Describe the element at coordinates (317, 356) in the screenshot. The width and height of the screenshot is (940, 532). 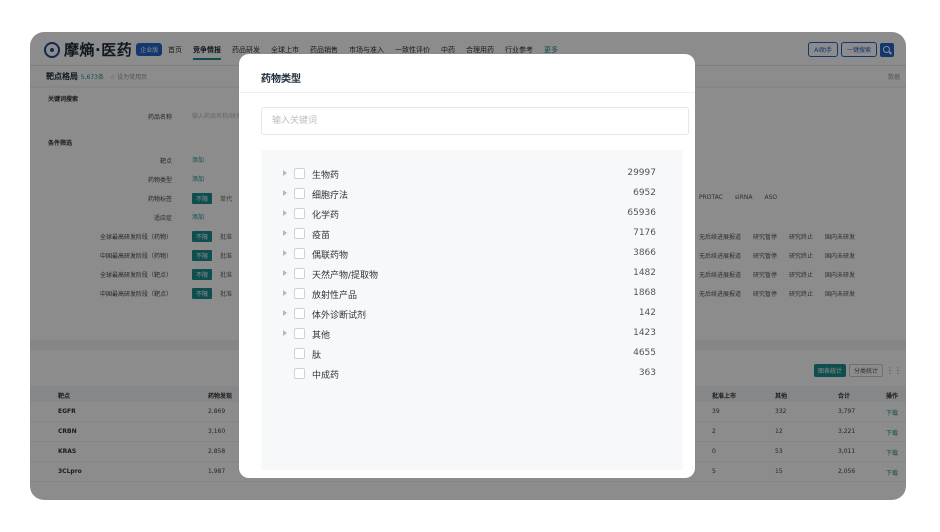
I see `tree-item-label: 肽` at that location.